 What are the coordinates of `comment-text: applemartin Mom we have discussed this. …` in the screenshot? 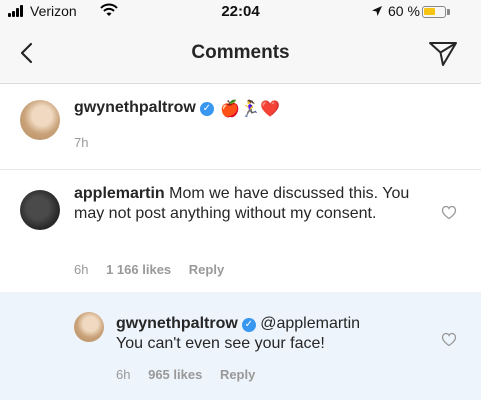 It's located at (249, 204).